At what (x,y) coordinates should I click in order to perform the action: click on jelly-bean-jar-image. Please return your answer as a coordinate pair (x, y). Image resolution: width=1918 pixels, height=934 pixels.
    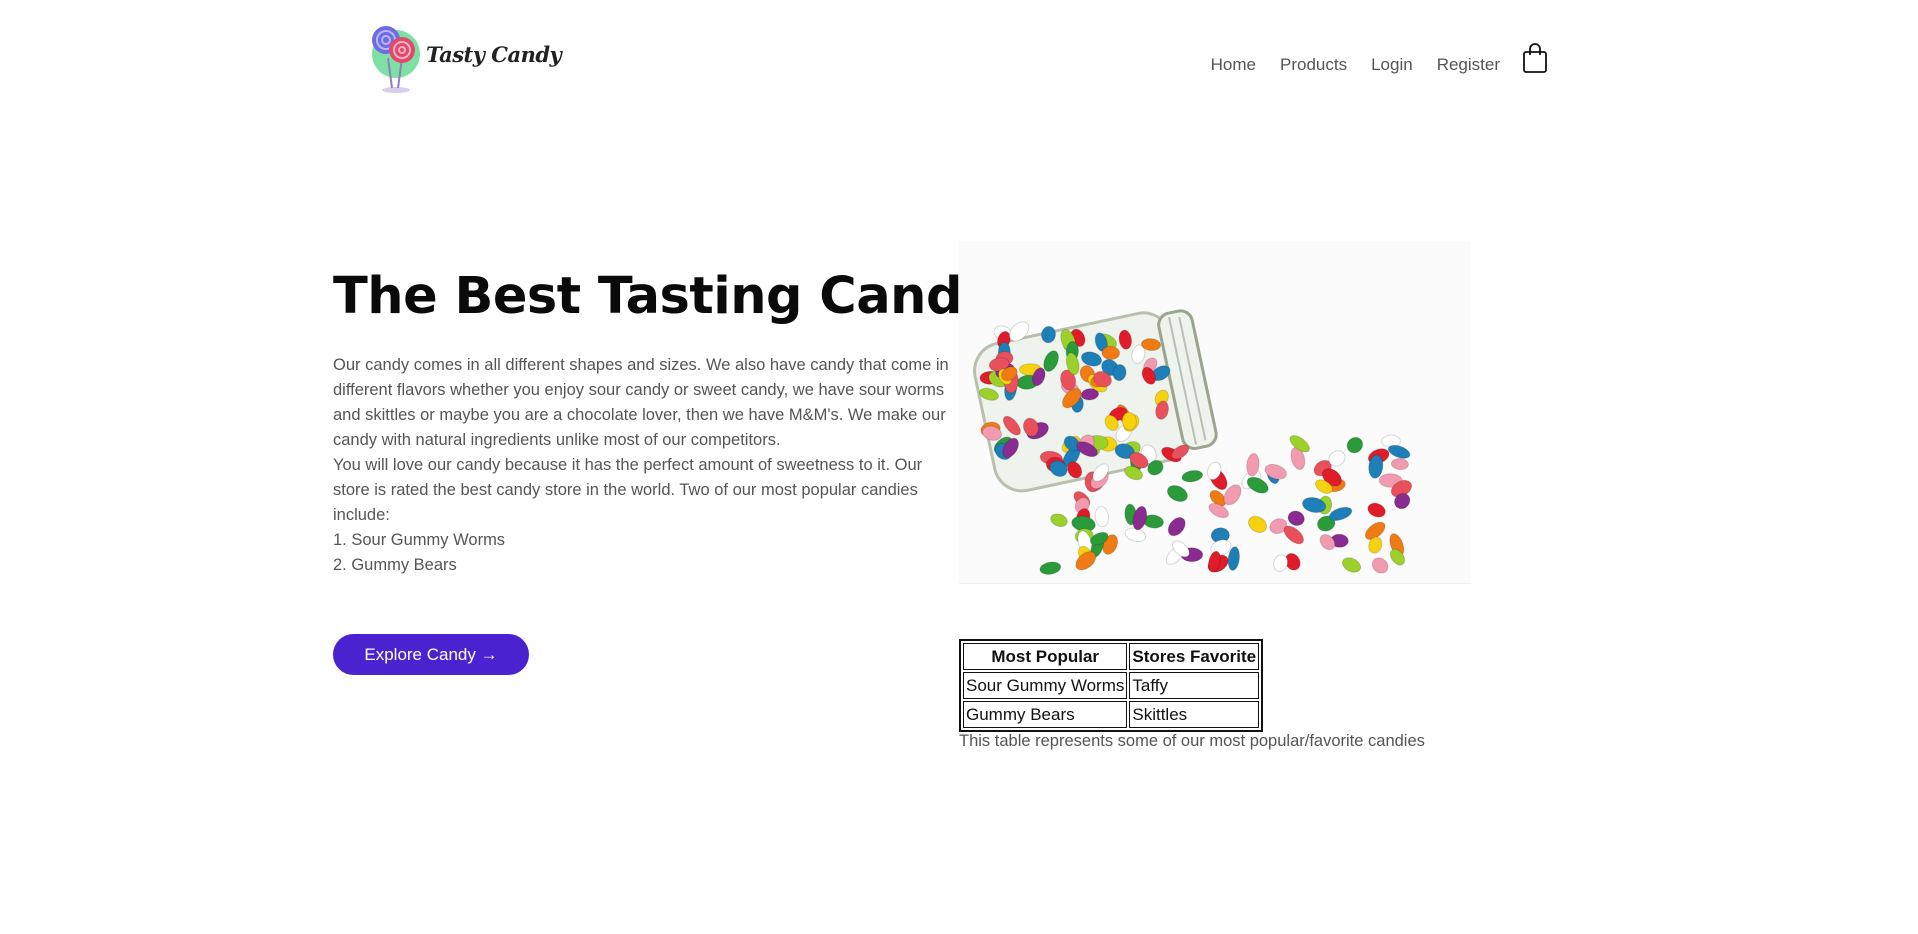
    Looking at the image, I should click on (1215, 412).